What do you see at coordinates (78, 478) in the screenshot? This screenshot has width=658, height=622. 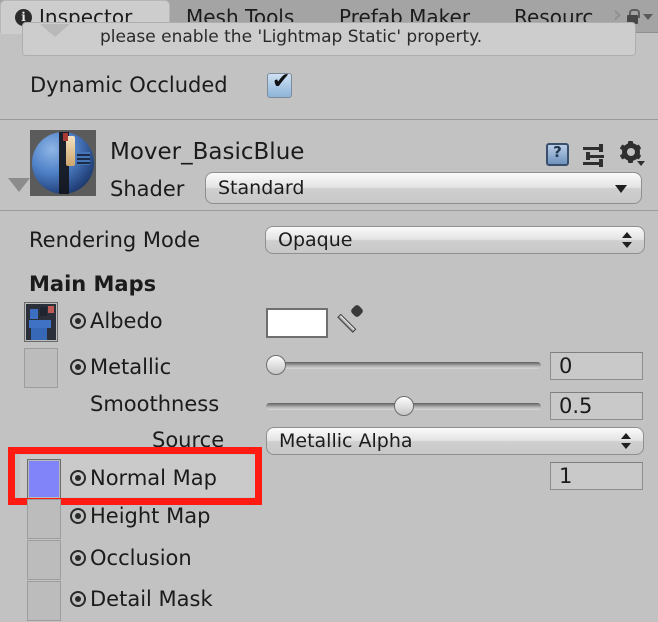 I see `normal-map-target-icon` at bounding box center [78, 478].